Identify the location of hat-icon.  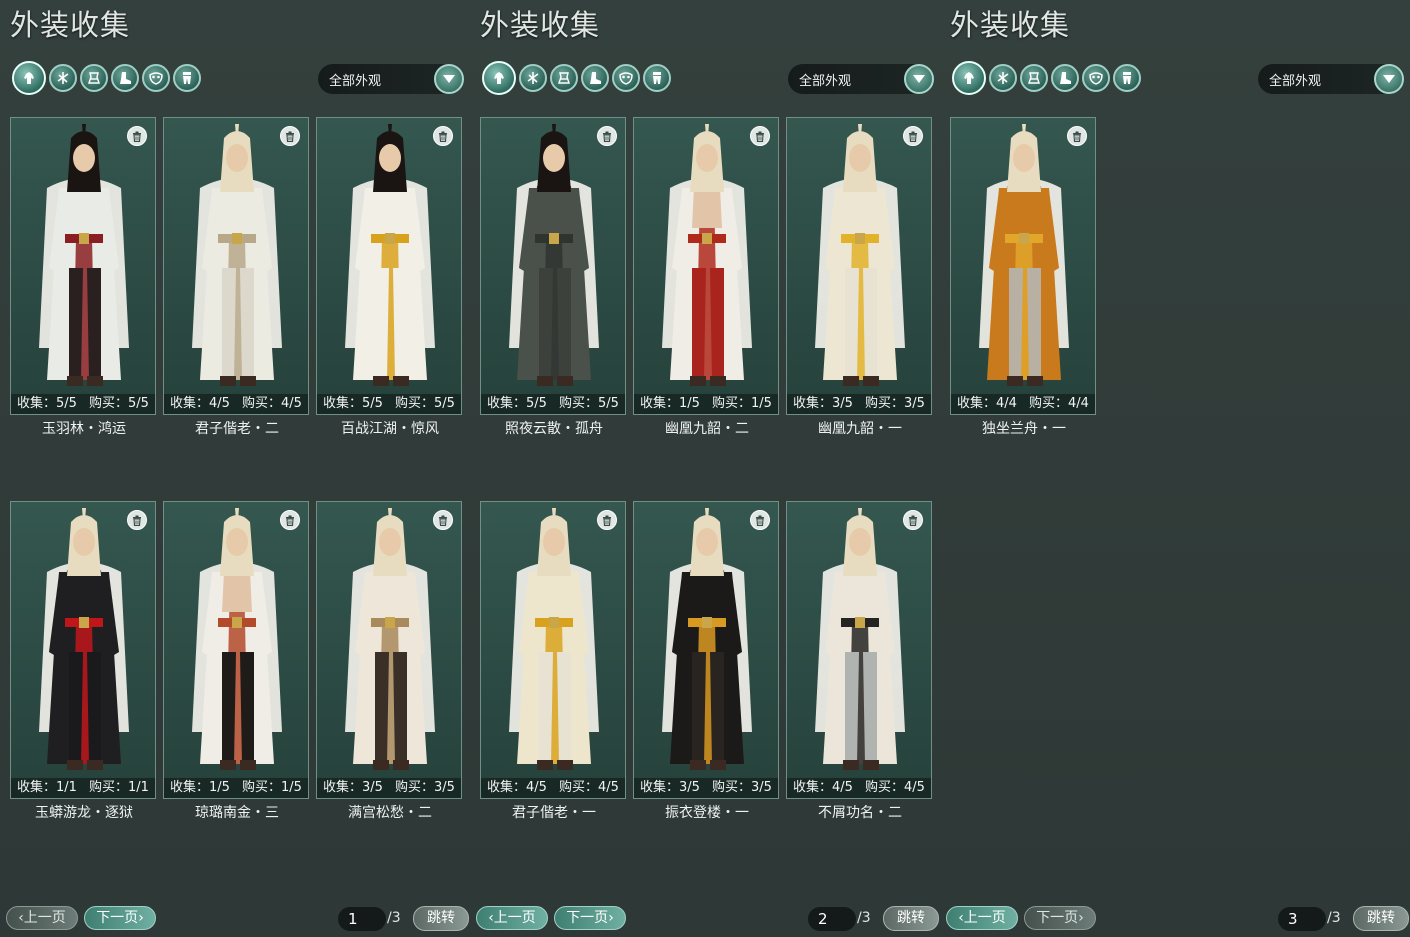
(1003, 78).